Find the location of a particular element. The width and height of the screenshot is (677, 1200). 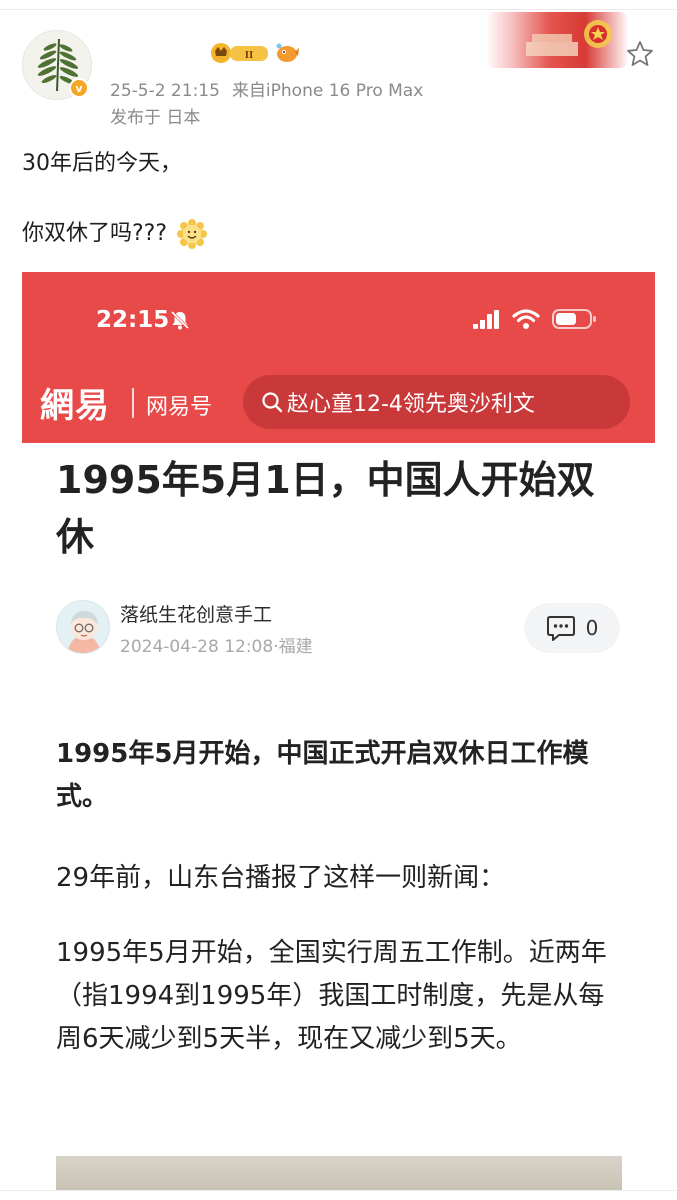

article-title: 1995年5月1日，中国人开始双休 is located at coordinates (325, 508).